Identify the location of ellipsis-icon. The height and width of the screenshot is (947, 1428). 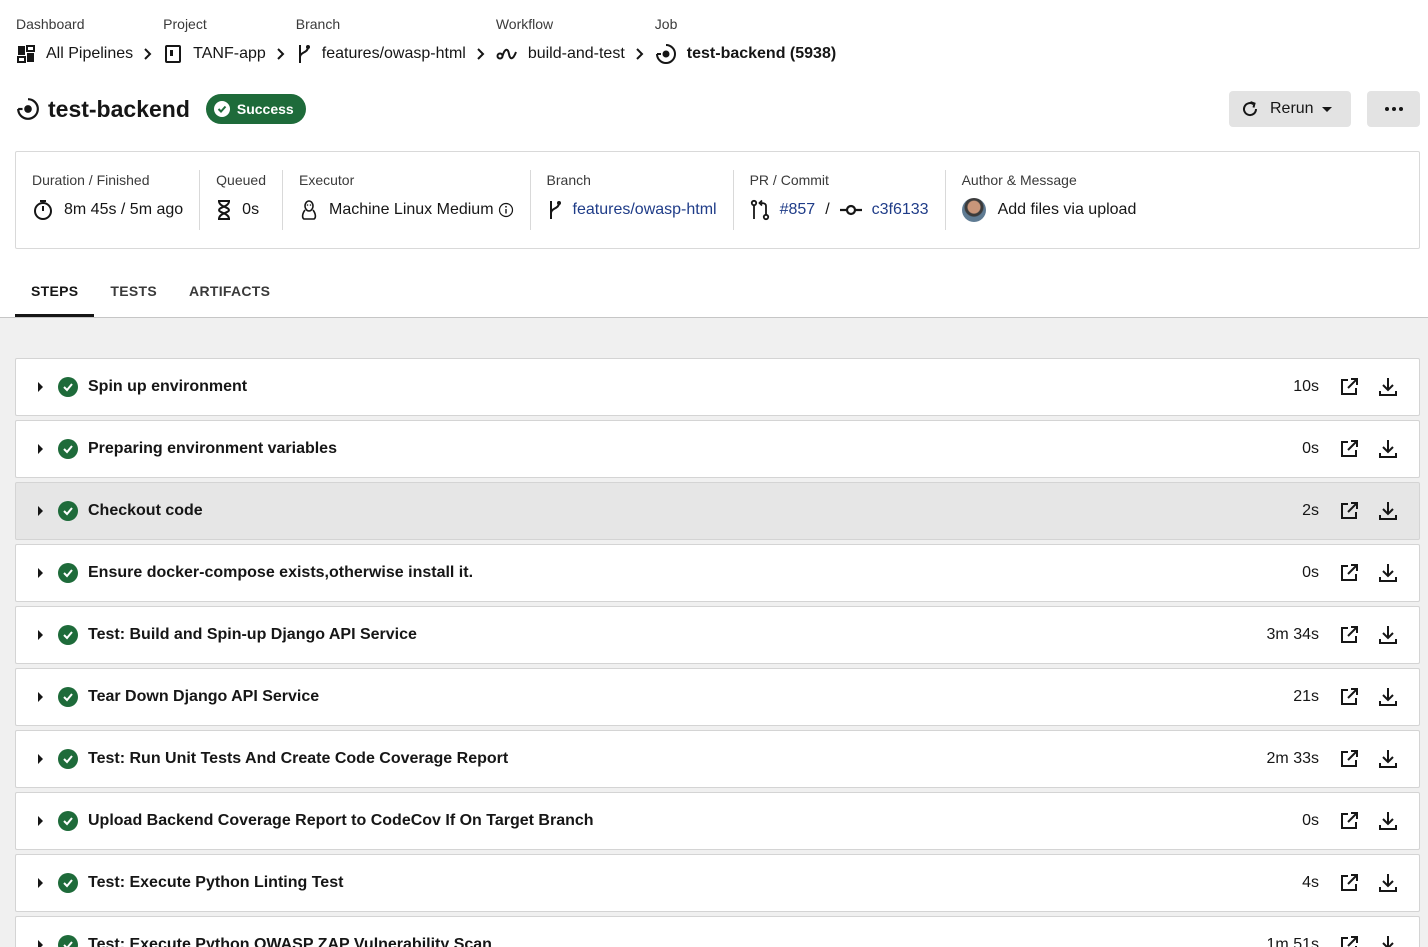
(1393, 109).